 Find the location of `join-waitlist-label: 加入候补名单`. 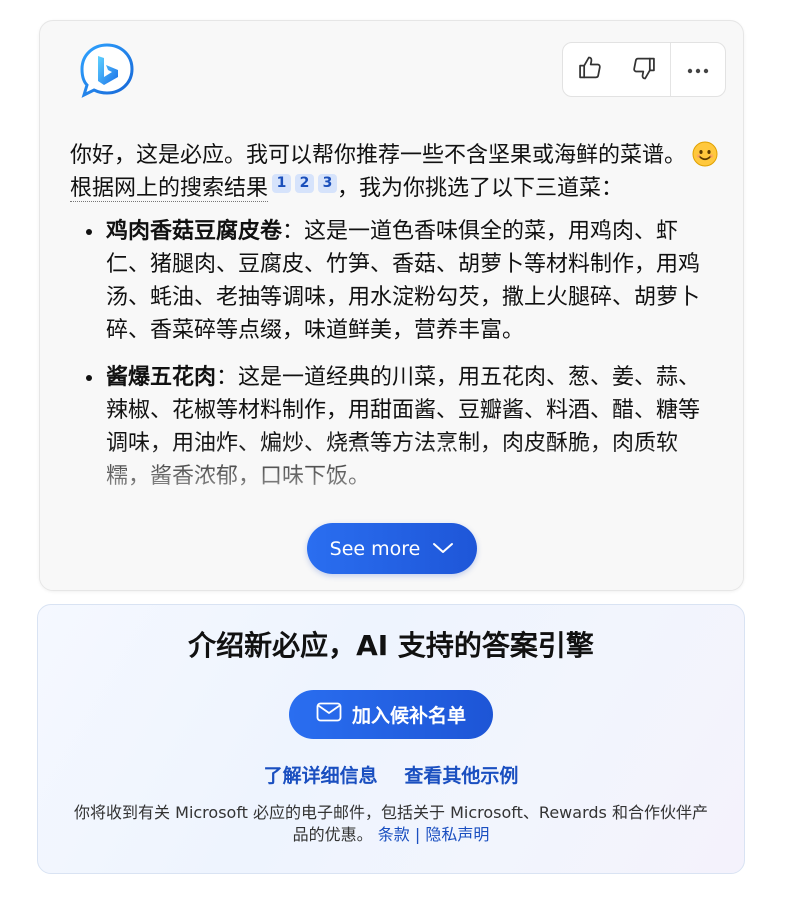

join-waitlist-label: 加入候补名单 is located at coordinates (408, 716).